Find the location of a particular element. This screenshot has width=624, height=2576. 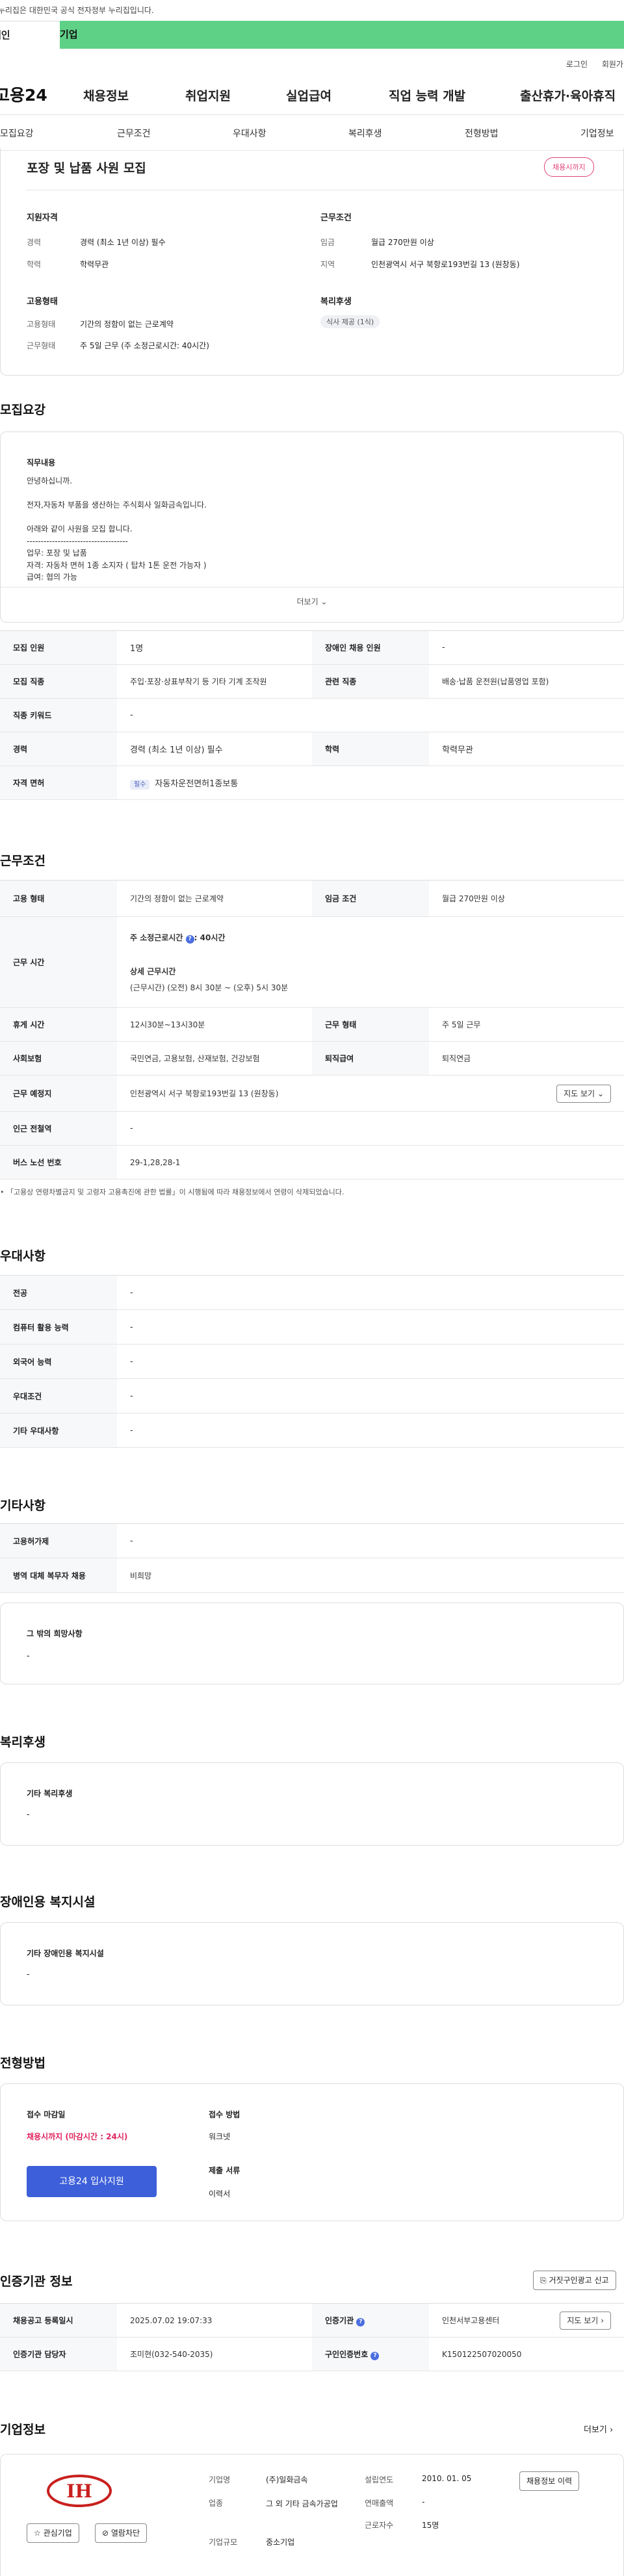

cell-value: 기간의 정함이 없는 근로계약 is located at coordinates (214, 899).